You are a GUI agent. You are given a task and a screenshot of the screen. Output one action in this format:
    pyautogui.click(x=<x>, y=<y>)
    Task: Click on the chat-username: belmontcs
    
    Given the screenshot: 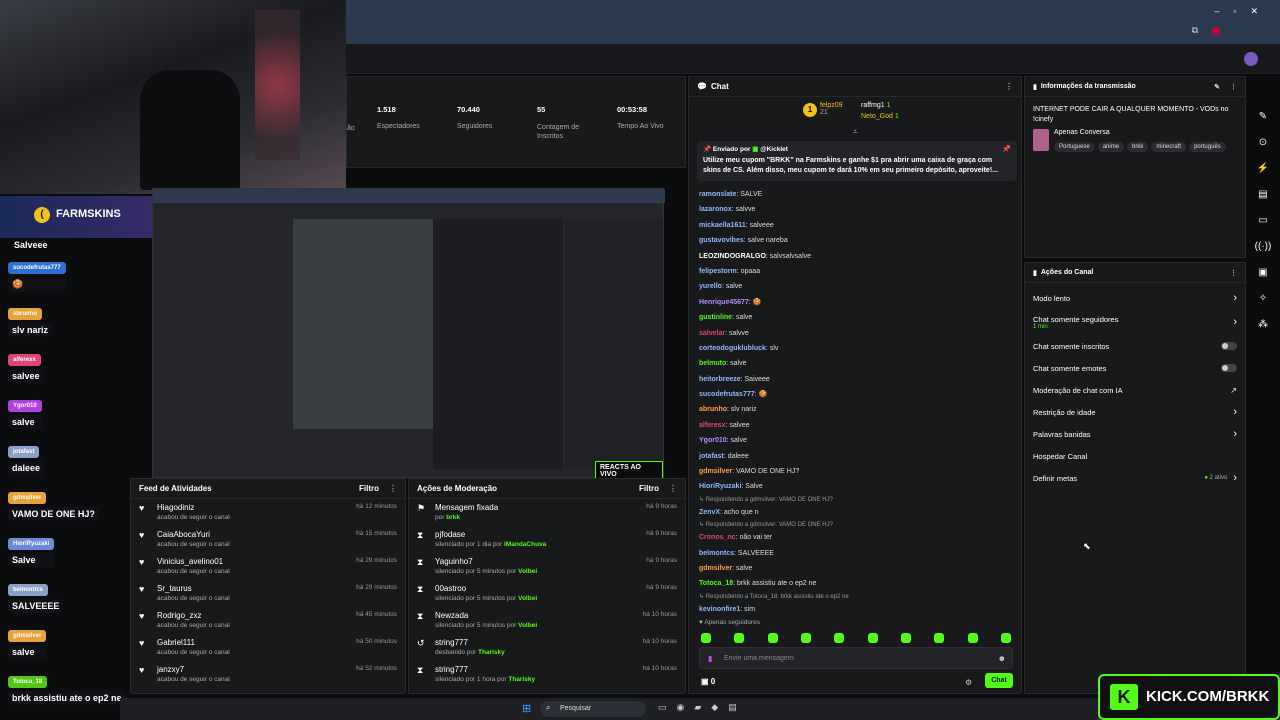 What is the action you would take?
    pyautogui.click(x=716, y=553)
    